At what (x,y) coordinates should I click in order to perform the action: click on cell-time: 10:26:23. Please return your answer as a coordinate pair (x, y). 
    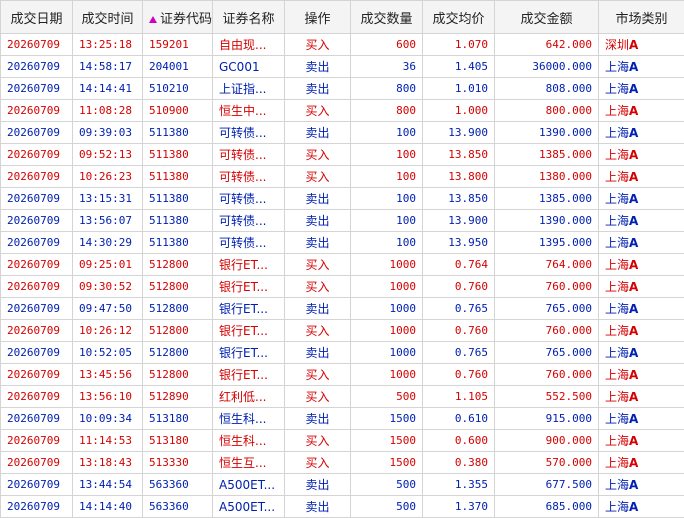
    Looking at the image, I should click on (108, 177).